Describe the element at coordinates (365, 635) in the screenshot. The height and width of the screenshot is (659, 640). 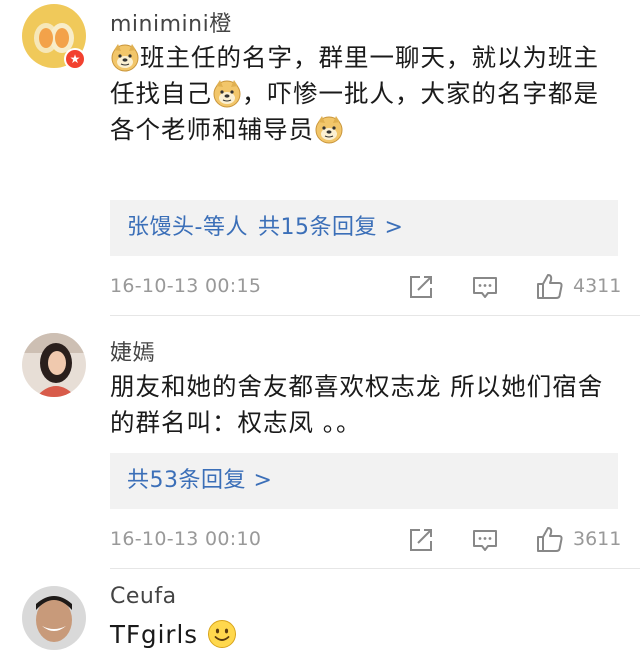
I see `comment-text: TFgirls` at that location.